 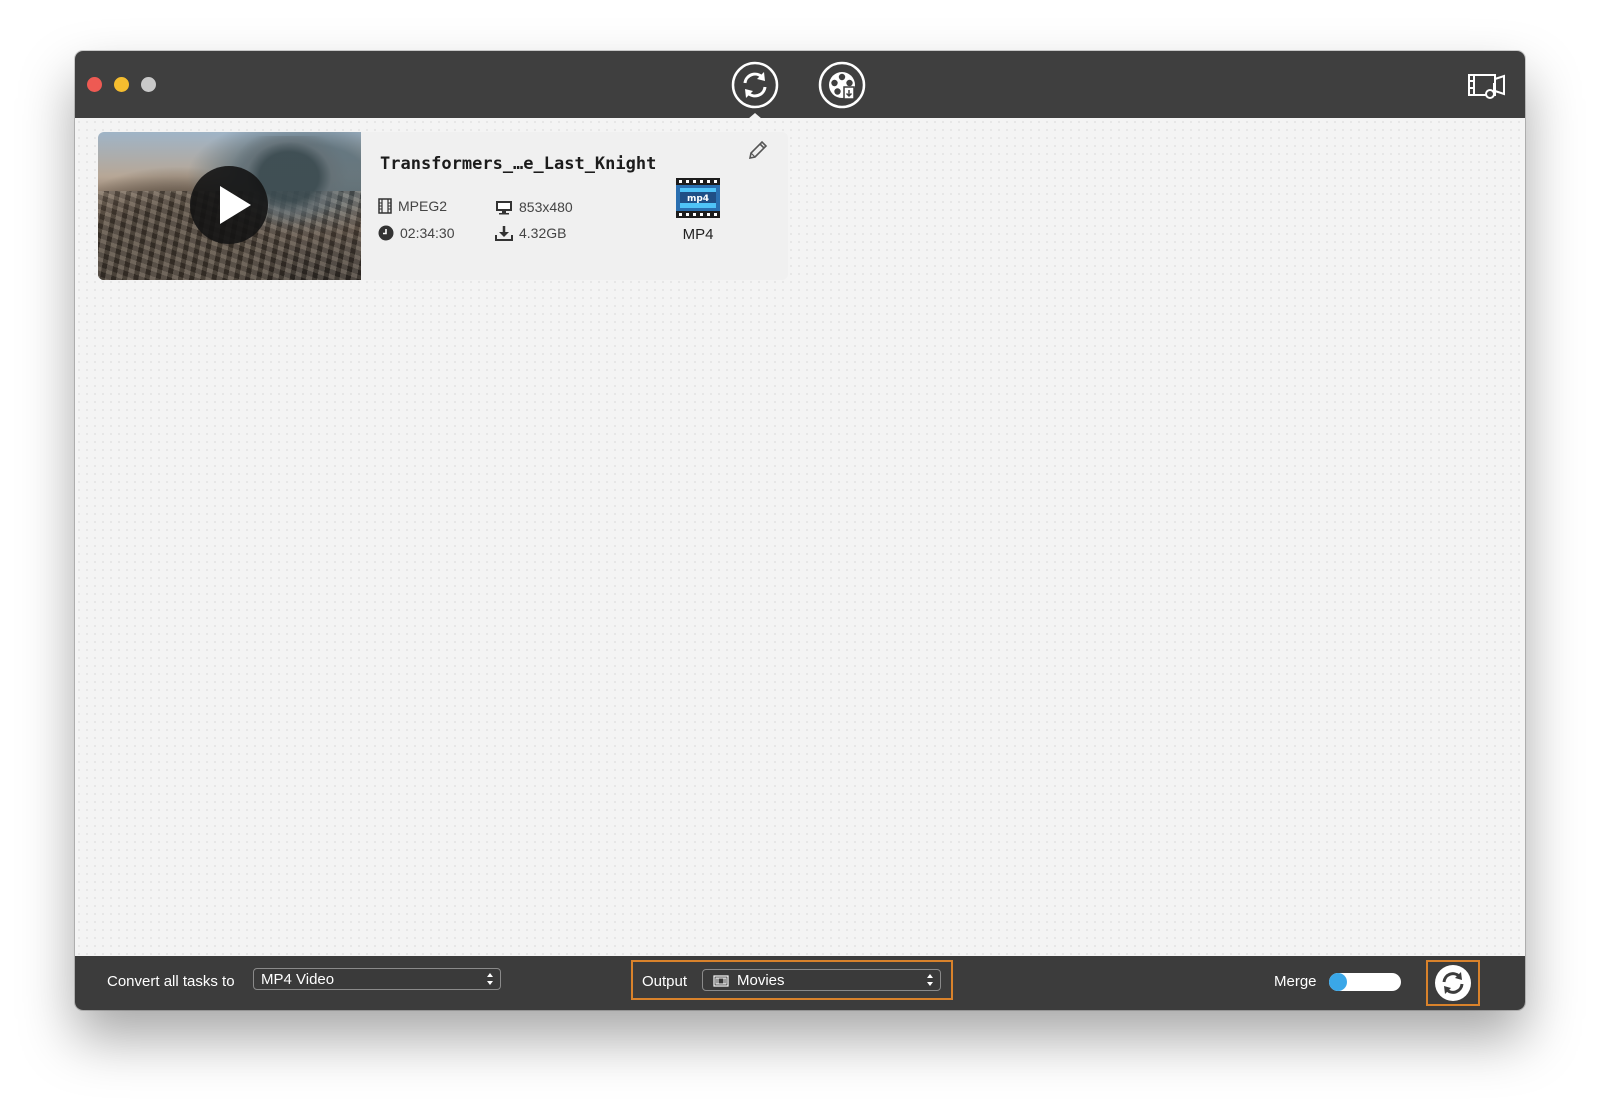 What do you see at coordinates (1365, 982) in the screenshot?
I see `merge-toggle` at bounding box center [1365, 982].